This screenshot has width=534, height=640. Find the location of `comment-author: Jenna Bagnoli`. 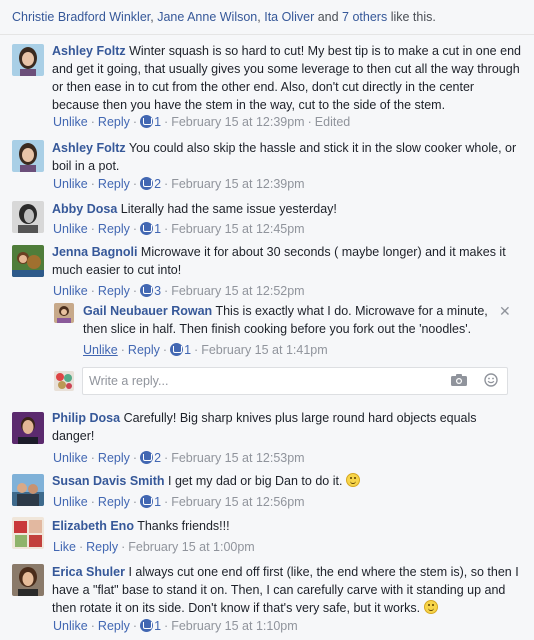

comment-author: Jenna Bagnoli is located at coordinates (94, 252).